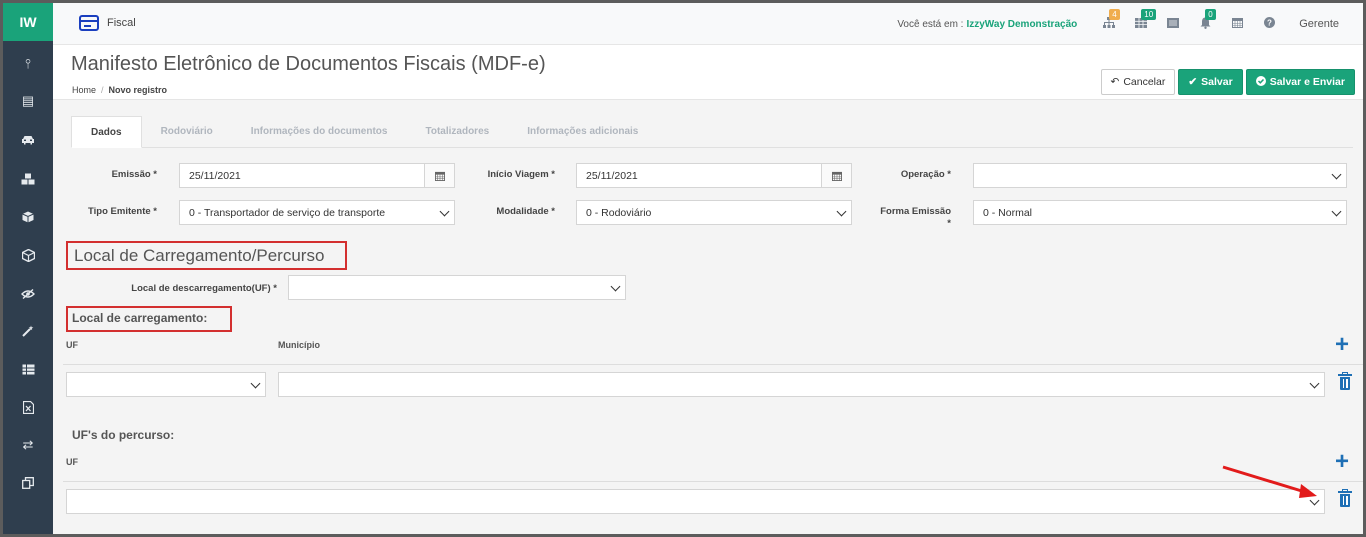 The width and height of the screenshot is (1366, 537). I want to click on inicio-viagem-date-field: 25/11/2021, so click(714, 175).